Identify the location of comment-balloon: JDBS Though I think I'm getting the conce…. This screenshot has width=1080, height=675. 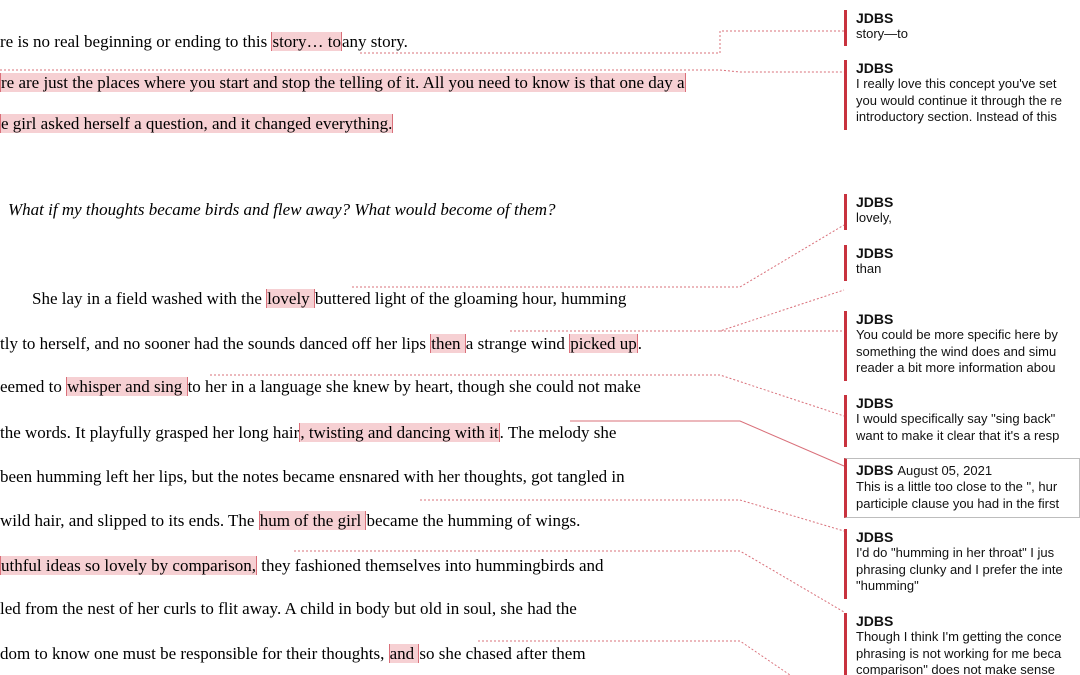
(962, 644).